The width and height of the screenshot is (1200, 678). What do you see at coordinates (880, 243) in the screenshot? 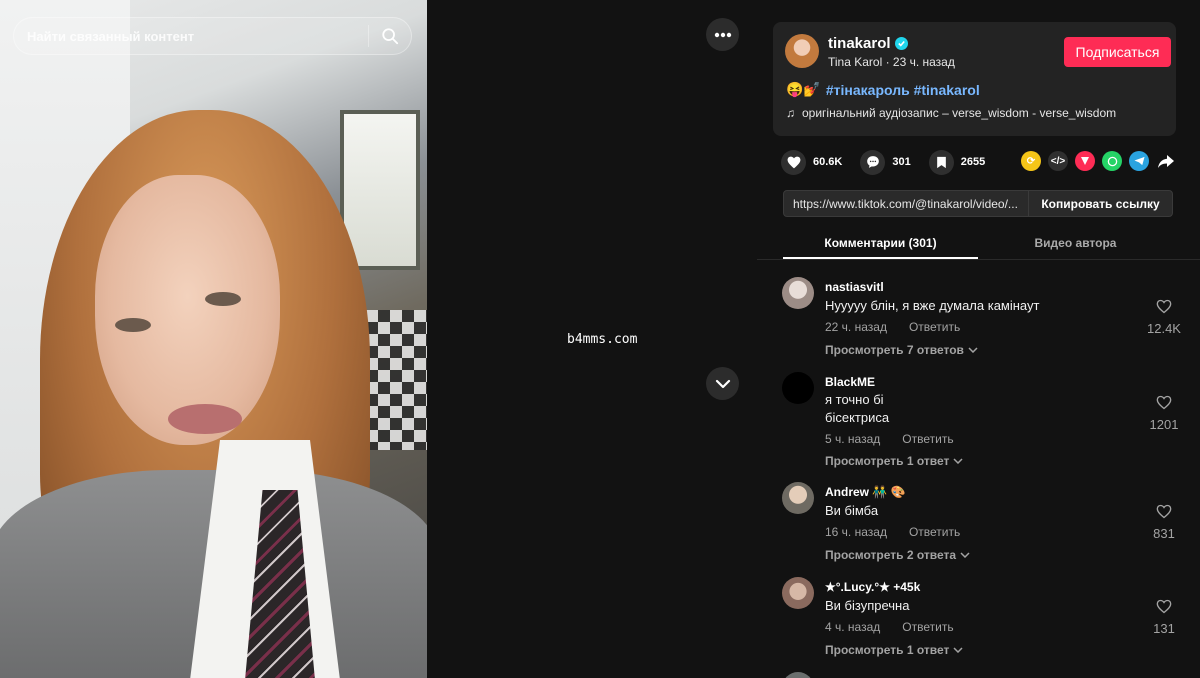
I see `tab-comments: Комментарии (301)` at bounding box center [880, 243].